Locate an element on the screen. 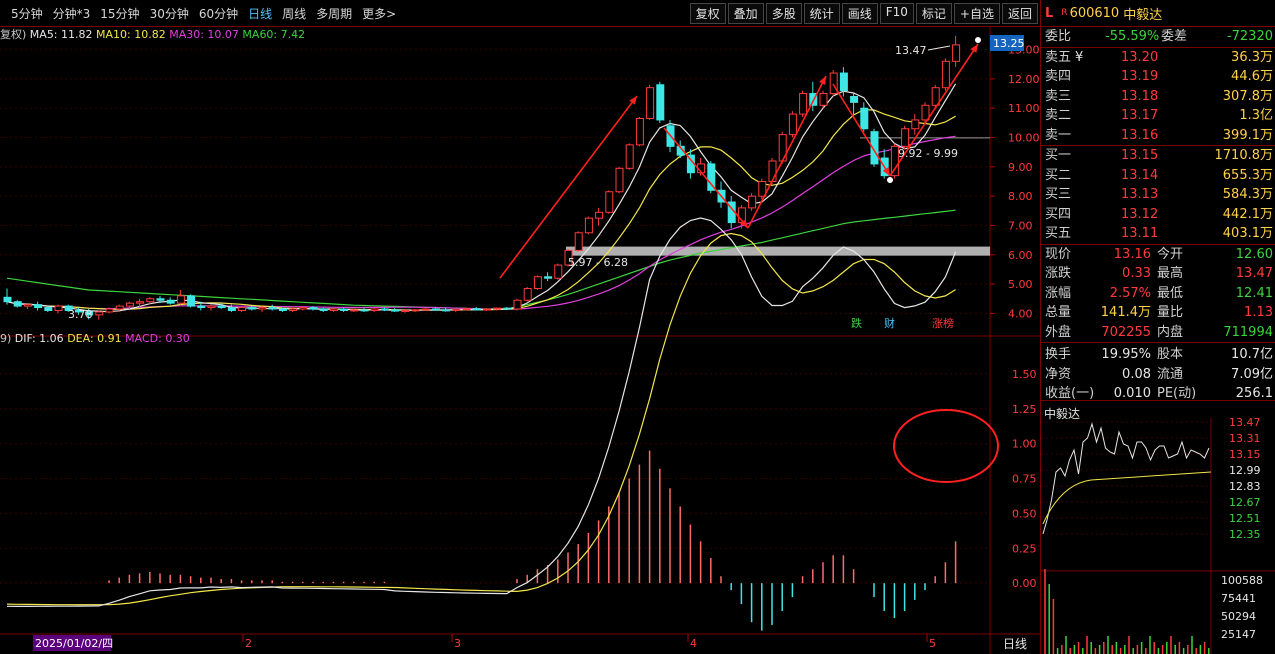 This screenshot has height=654, width=1275. stat-label: 涨幅 is located at coordinates (1058, 293).